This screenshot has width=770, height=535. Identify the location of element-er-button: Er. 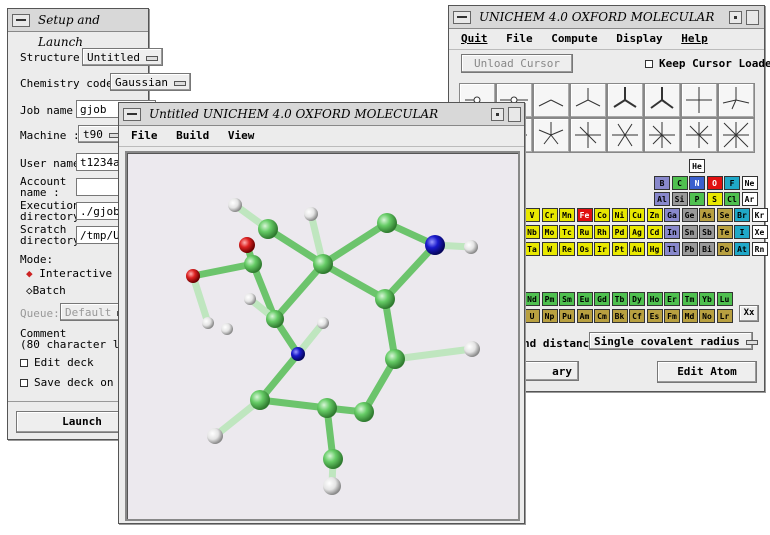
(672, 299).